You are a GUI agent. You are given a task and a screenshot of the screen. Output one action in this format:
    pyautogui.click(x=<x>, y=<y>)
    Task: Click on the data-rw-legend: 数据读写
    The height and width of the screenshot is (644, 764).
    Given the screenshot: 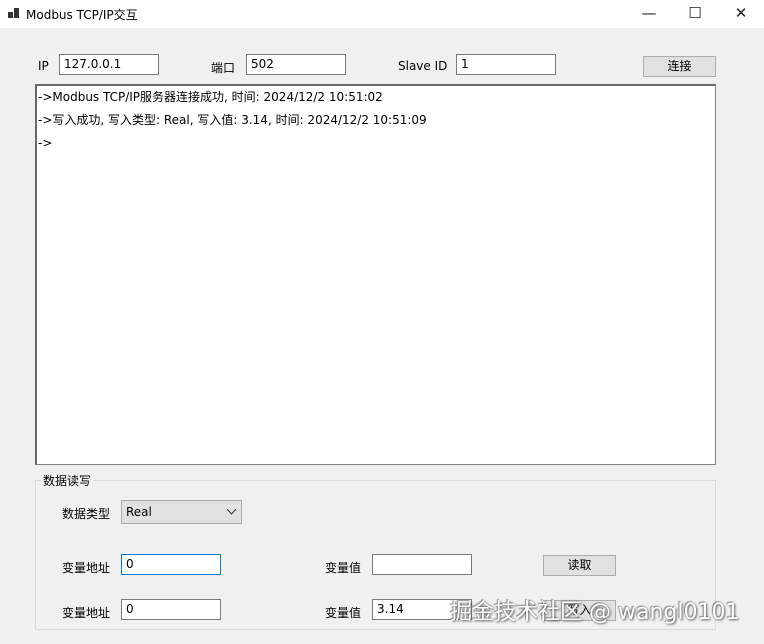 What is the action you would take?
    pyautogui.click(x=67, y=480)
    